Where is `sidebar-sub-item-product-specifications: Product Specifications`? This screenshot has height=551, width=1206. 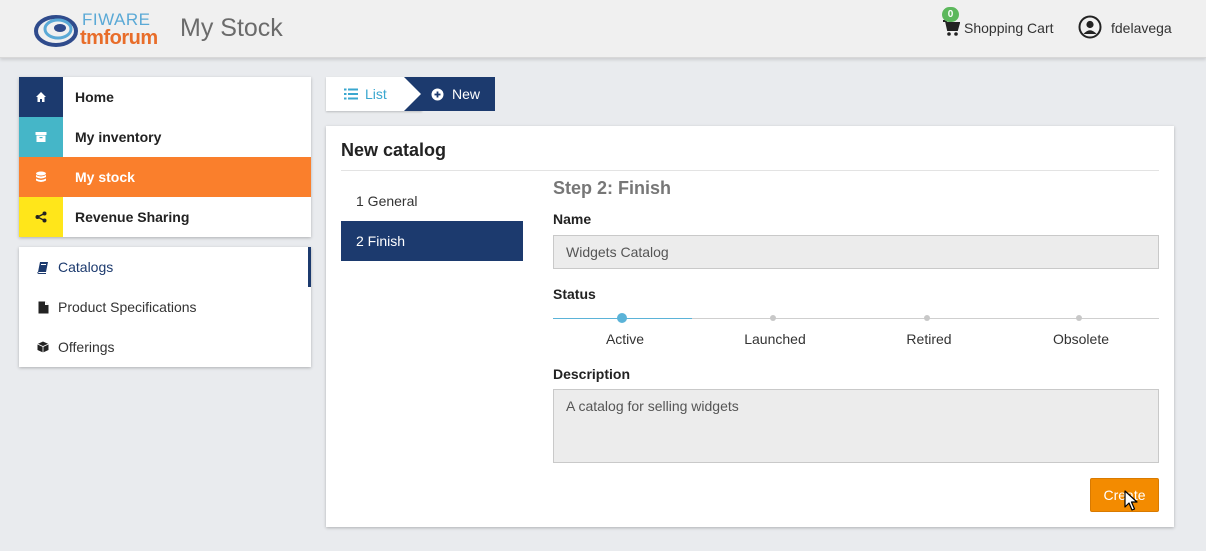 sidebar-sub-item-product-specifications: Product Specifications is located at coordinates (165, 307).